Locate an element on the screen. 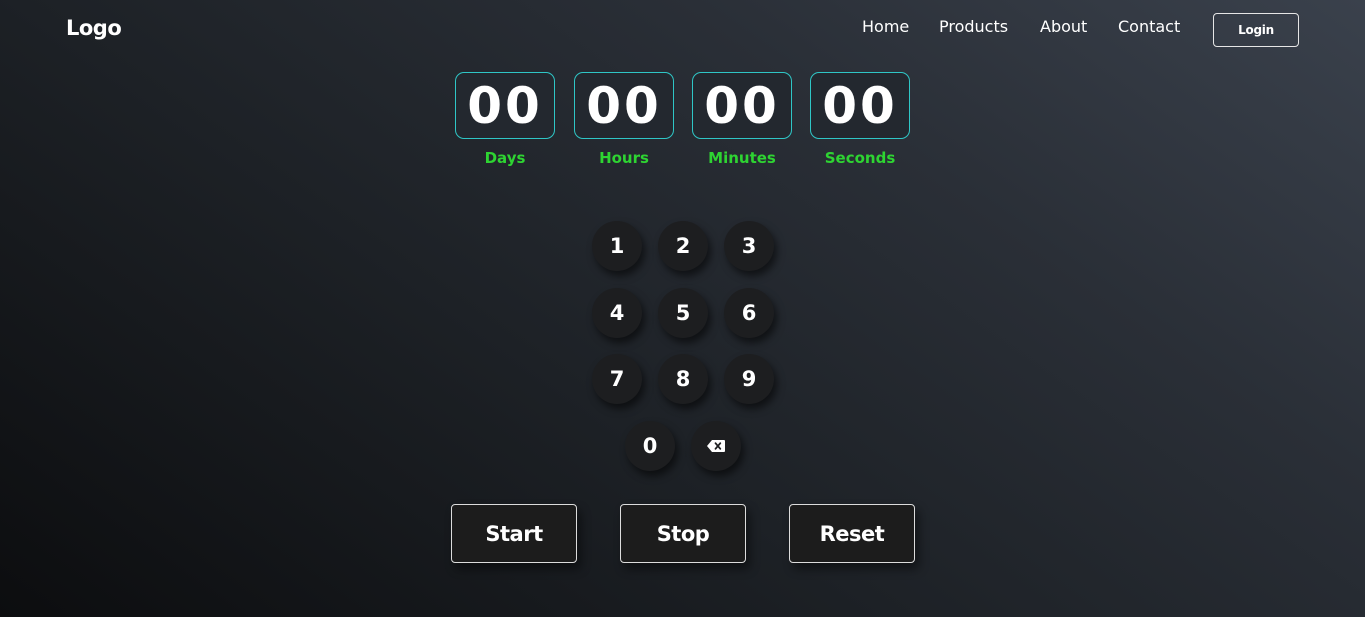 The width and height of the screenshot is (1365, 617). keypad-backspace-button is located at coordinates (716, 446).